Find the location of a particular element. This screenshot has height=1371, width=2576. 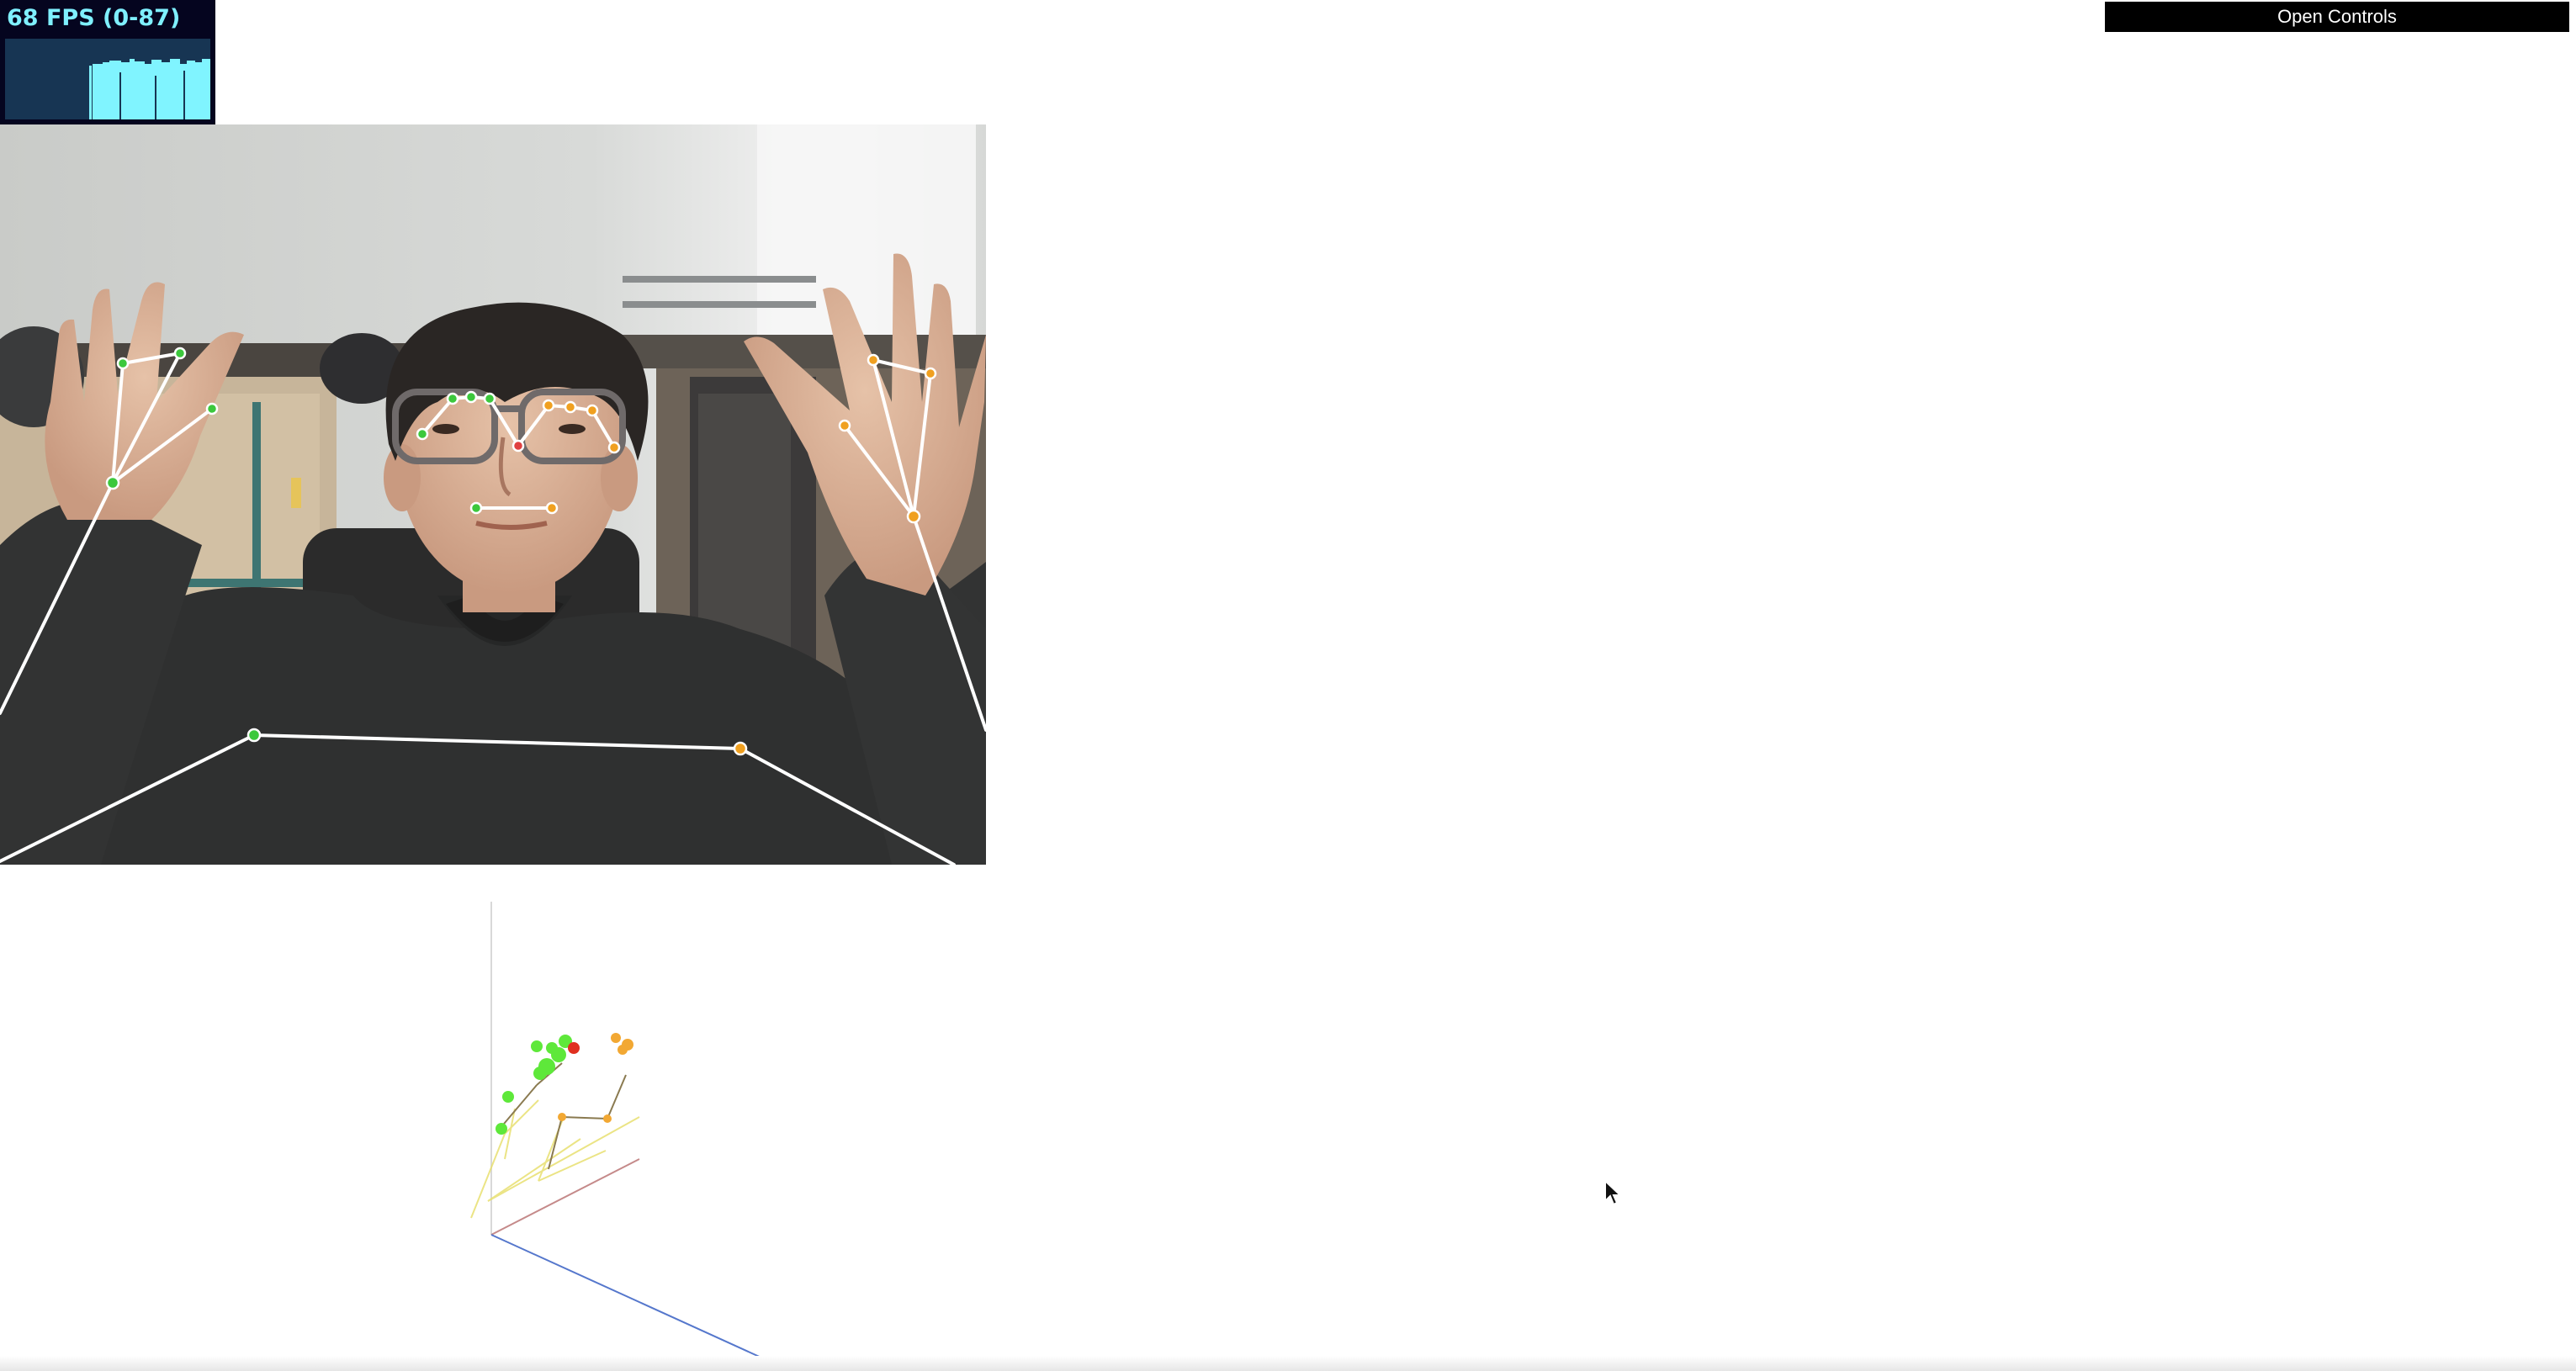

mouse-cursor-icon is located at coordinates (1613, 1193).